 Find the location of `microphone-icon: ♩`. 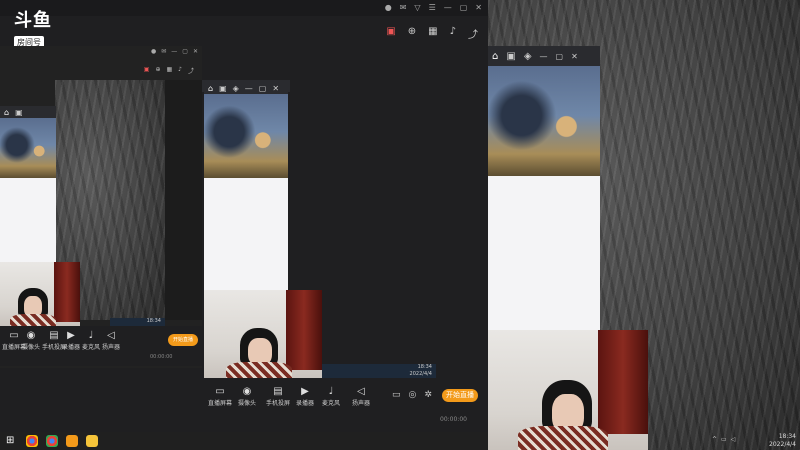

microphone-icon: ♩ is located at coordinates (331, 391).